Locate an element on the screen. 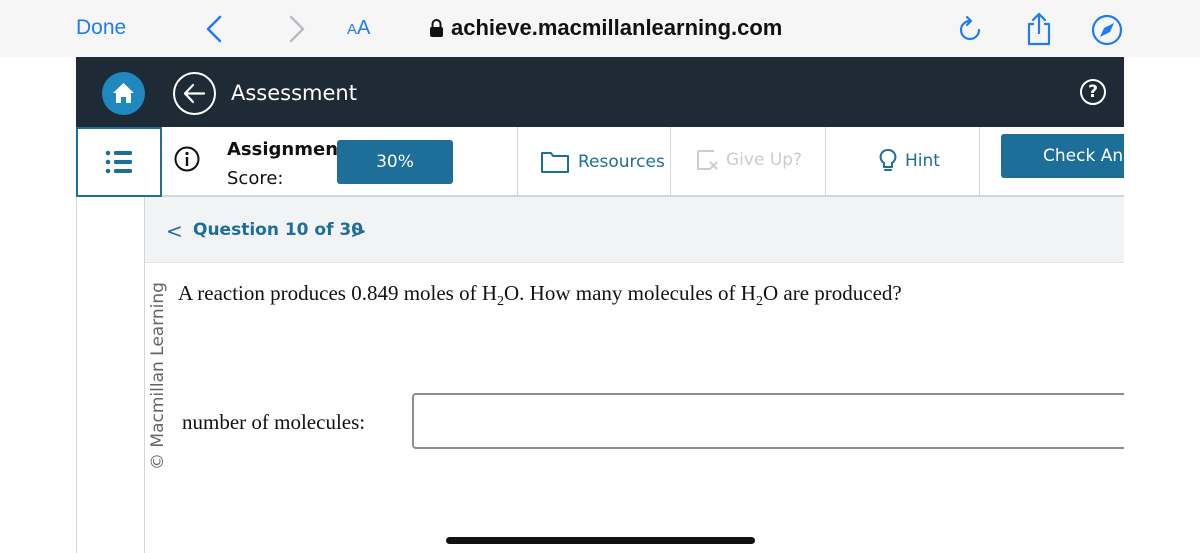  text-size-small-label: A is located at coordinates (352, 29).